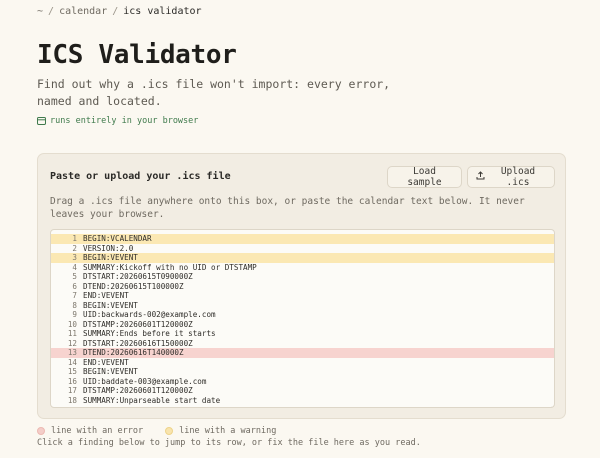 The height and width of the screenshot is (458, 600). Describe the element at coordinates (302, 249) in the screenshot. I see `editor-line: 2 VERSION:2.0` at that location.